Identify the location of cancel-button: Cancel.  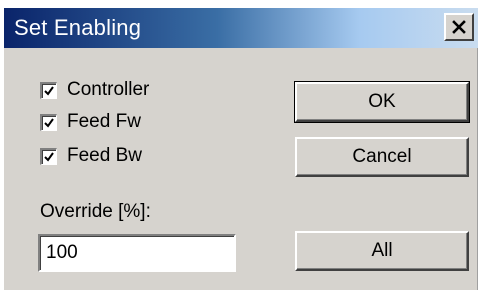
(382, 157).